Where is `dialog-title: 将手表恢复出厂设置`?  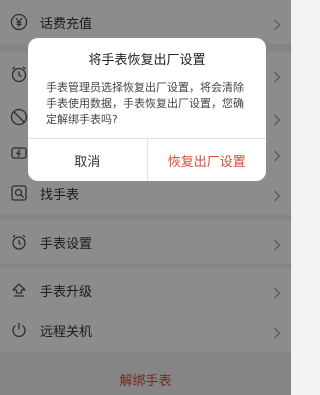 dialog-title: 将手表恢复出厂设置 is located at coordinates (147, 60).